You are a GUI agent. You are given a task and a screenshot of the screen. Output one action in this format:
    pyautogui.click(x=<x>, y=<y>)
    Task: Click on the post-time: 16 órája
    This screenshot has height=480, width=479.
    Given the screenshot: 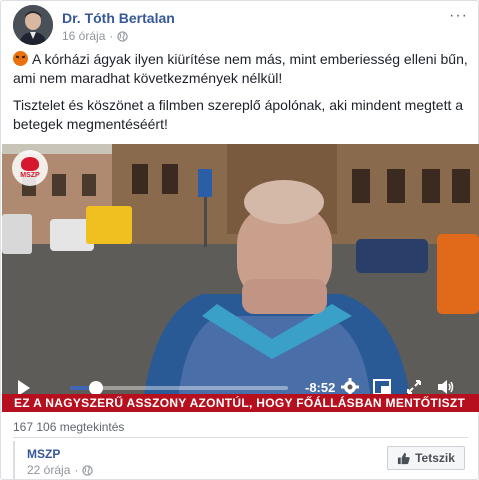 What is the action you would take?
    pyautogui.click(x=83, y=36)
    